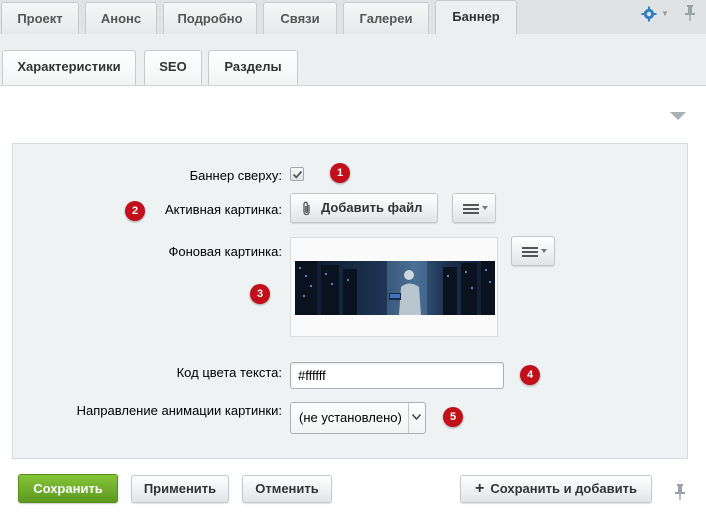  What do you see at coordinates (40, 18) in the screenshot?
I see `tab-project: Проект` at bounding box center [40, 18].